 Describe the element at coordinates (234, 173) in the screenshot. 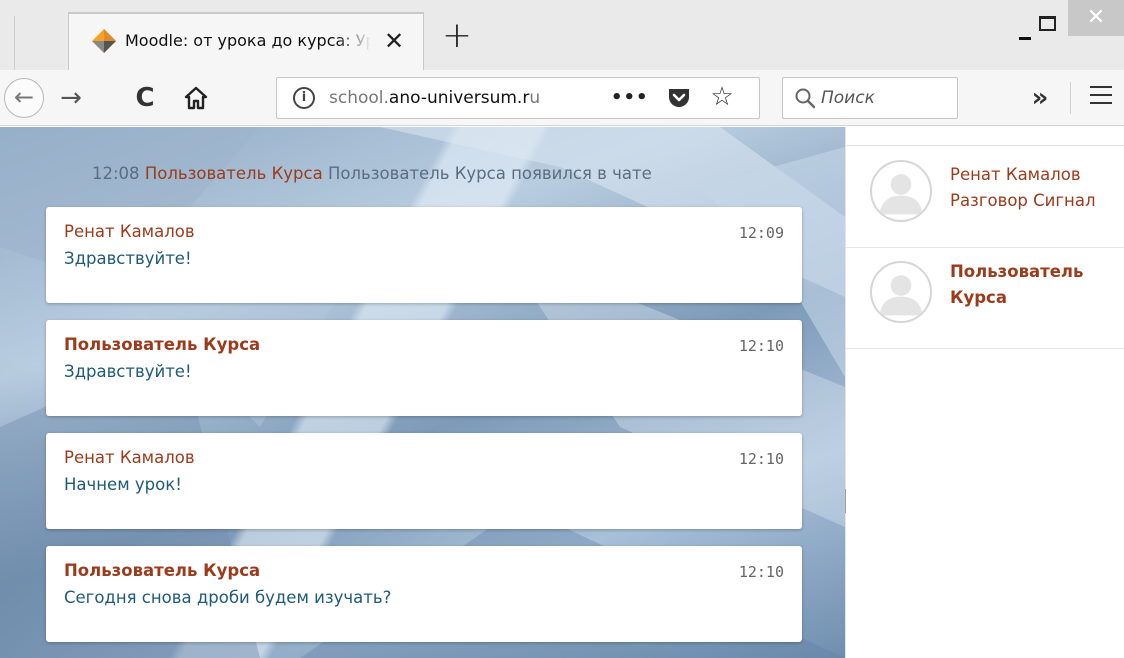

I see `system-message-user: Пользователь Курса` at that location.